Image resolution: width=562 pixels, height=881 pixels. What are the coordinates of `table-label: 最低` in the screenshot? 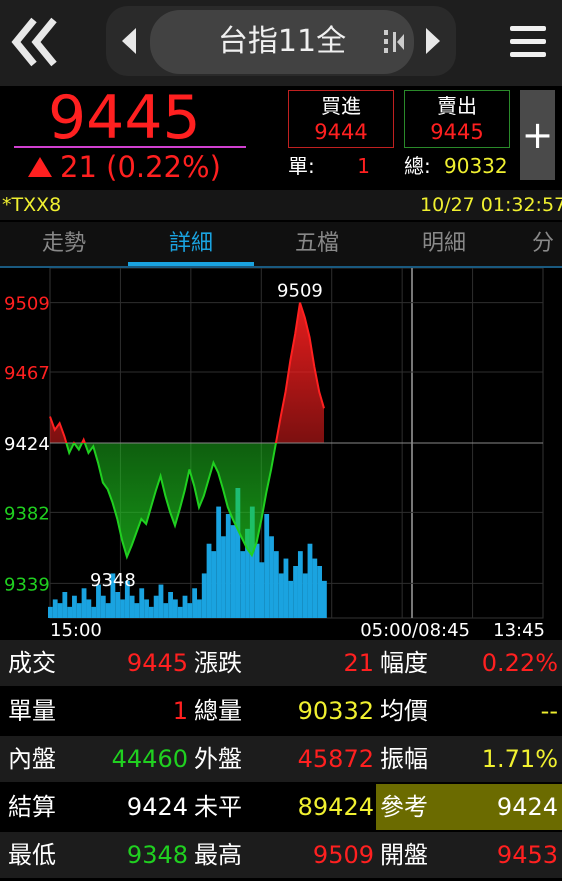 It's located at (32, 855).